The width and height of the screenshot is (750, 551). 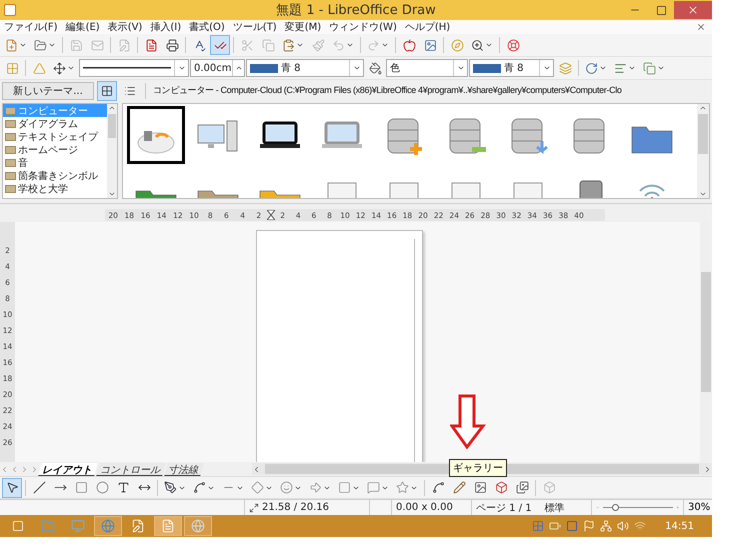 What do you see at coordinates (554, 508) in the screenshot?
I see `style-text: 標準` at bounding box center [554, 508].